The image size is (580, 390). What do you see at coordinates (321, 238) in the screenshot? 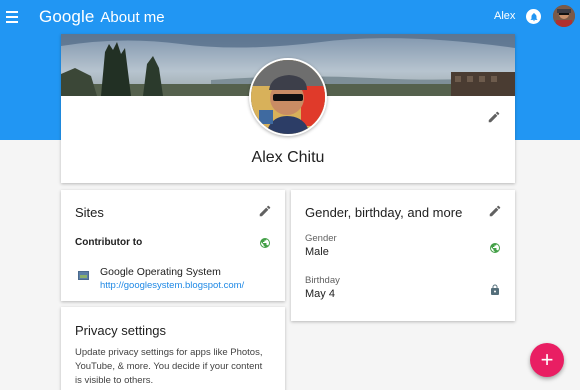
I see `gender-label: Gender` at bounding box center [321, 238].